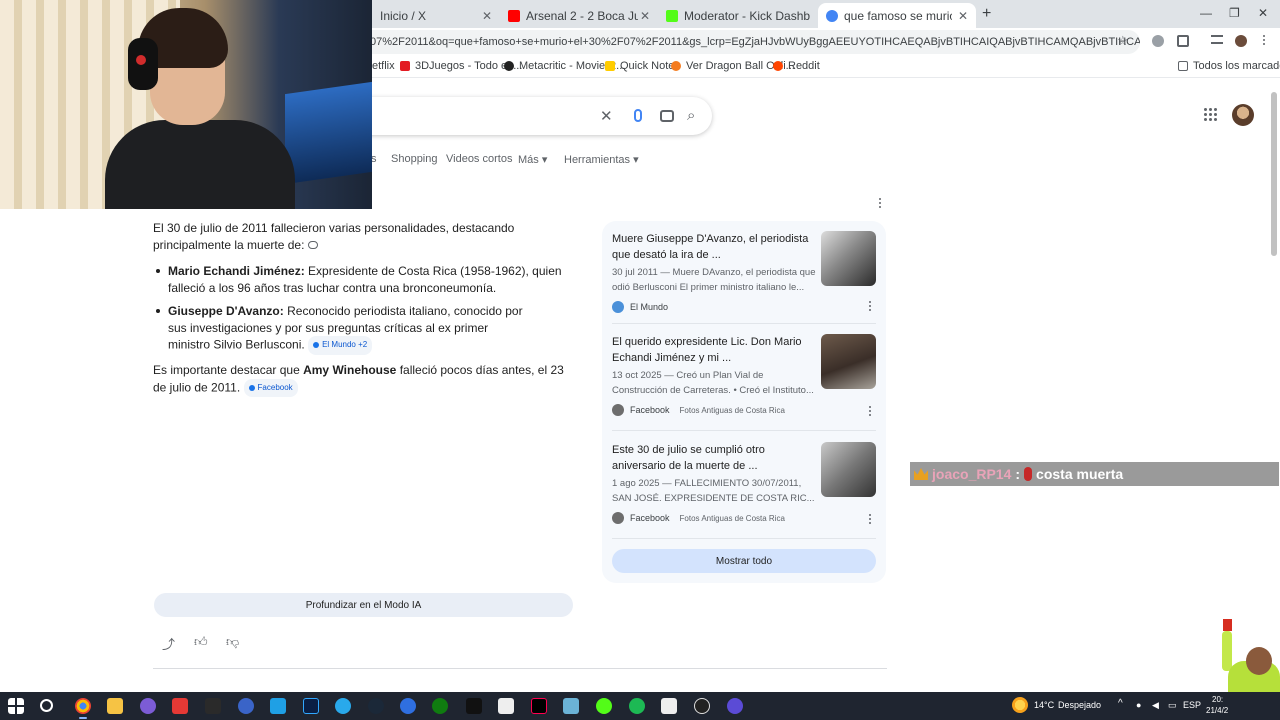 This screenshot has height=720, width=1280. I want to click on tab-videos-cortos: Videos cortos, so click(479, 159).